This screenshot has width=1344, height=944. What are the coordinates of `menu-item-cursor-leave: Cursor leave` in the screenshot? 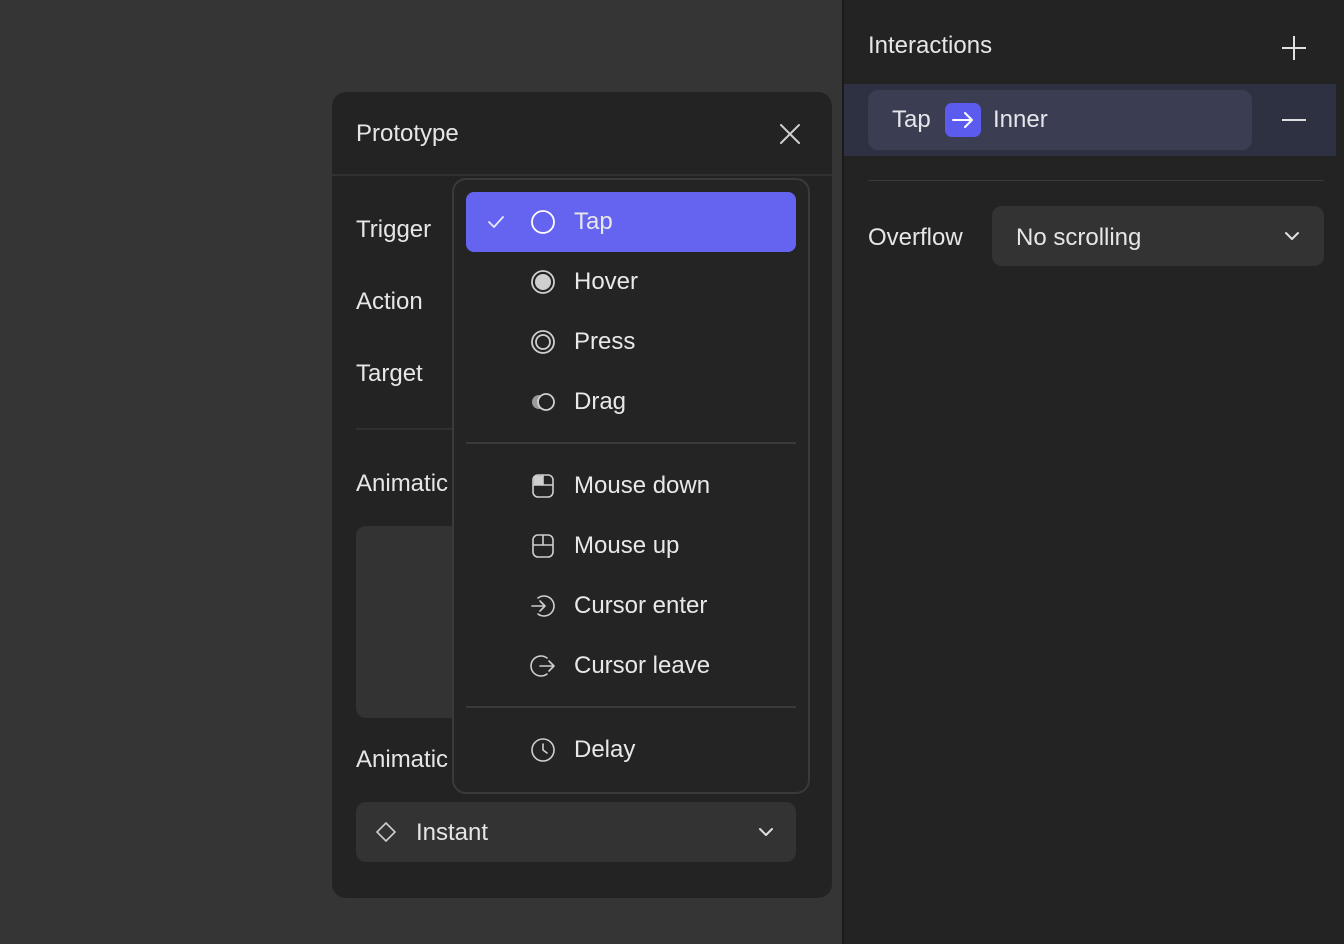 It's located at (631, 666).